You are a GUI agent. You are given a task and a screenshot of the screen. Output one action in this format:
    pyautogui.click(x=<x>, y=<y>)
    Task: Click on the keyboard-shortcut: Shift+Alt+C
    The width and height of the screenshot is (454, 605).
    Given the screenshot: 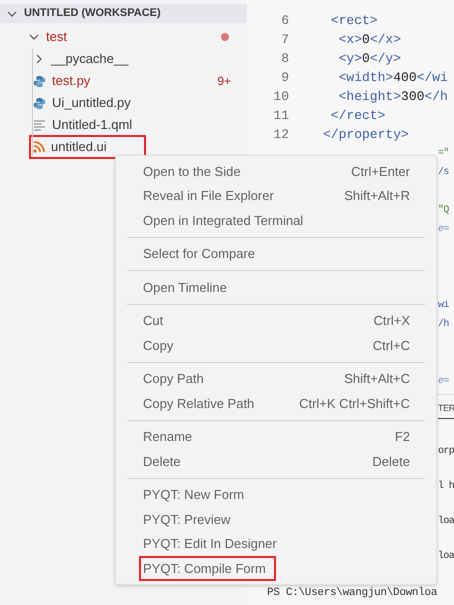 What is the action you would take?
    pyautogui.click(x=377, y=379)
    